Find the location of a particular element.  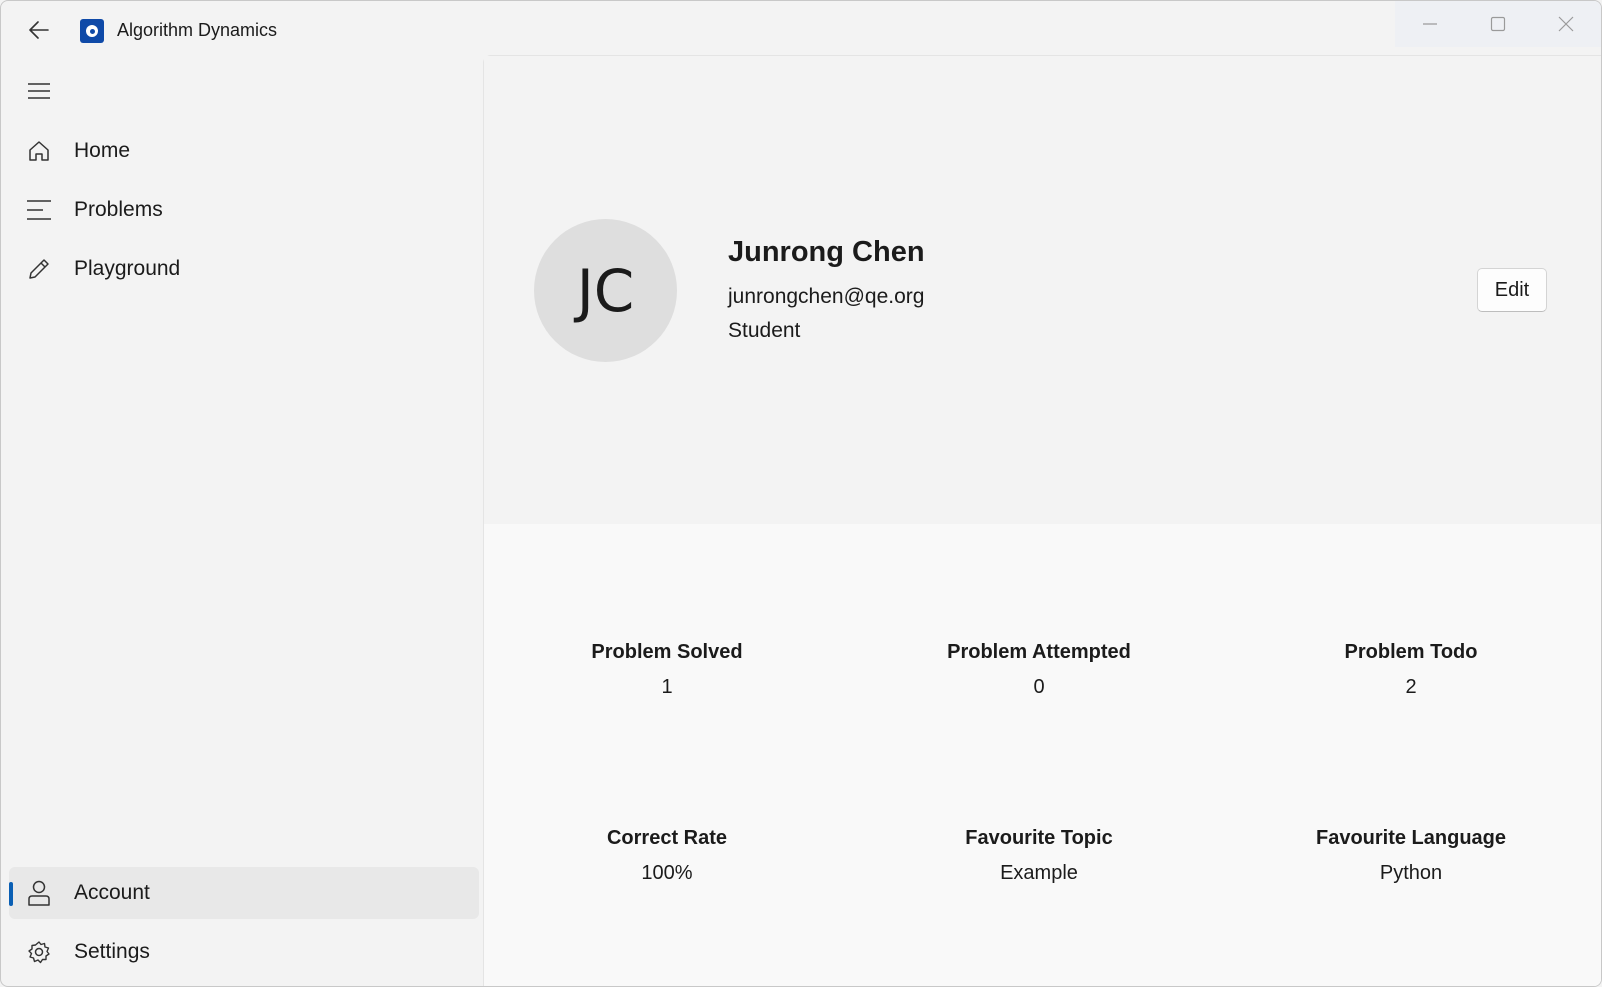

stat-value: Example is located at coordinates (1039, 873).